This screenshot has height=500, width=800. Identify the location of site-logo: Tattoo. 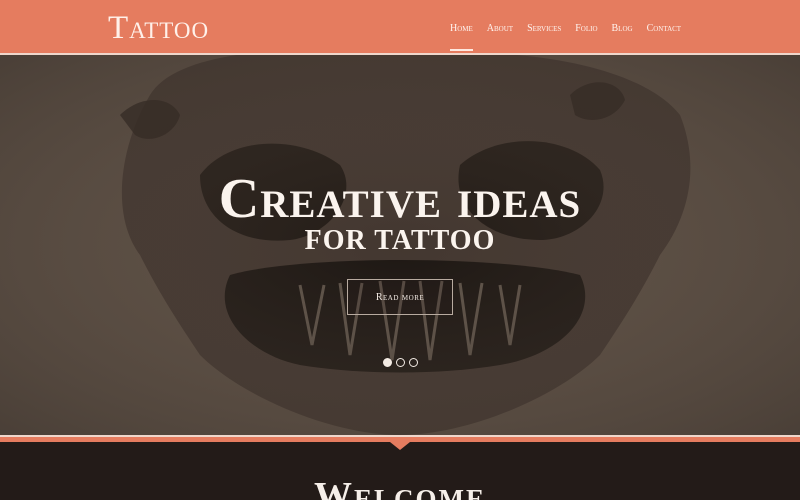
(158, 28).